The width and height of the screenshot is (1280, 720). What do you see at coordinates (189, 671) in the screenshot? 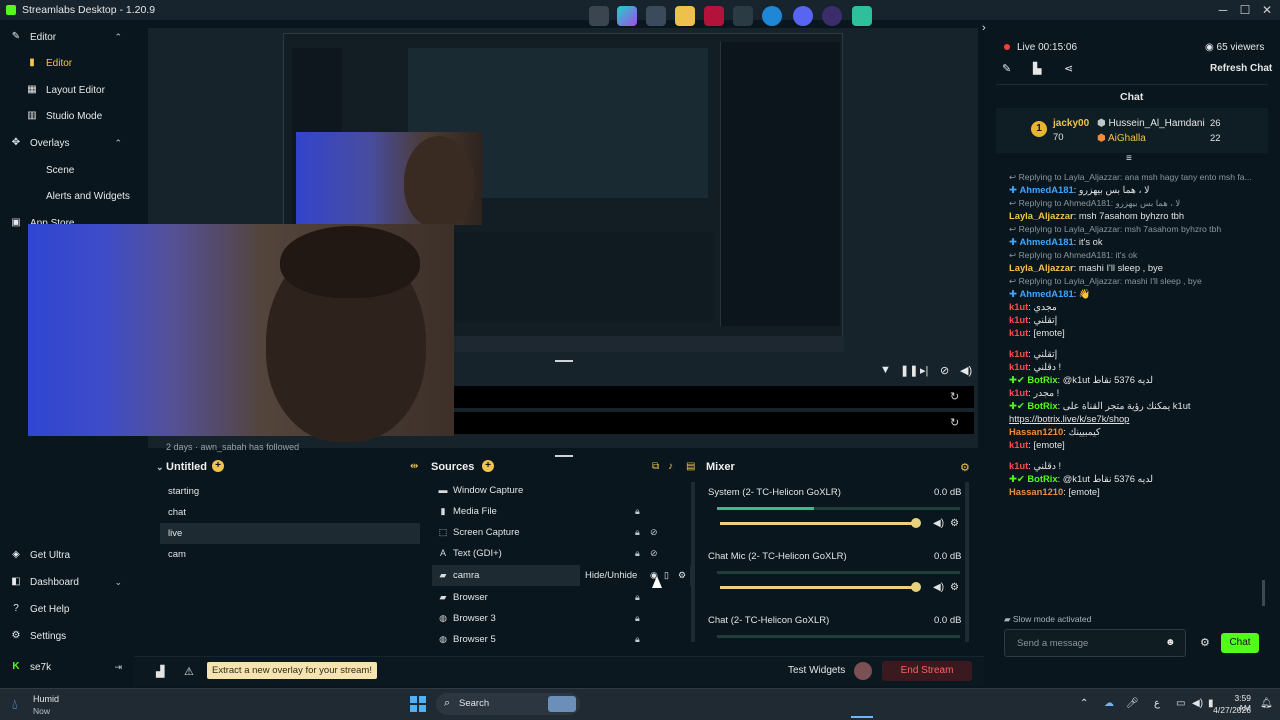
I see `warning-icon: ⚠` at bounding box center [189, 671].